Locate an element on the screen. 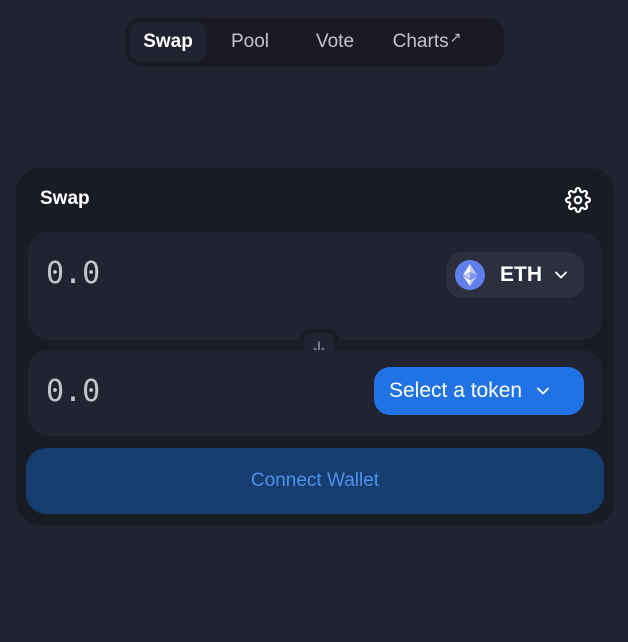 Image resolution: width=628 pixels, height=642 pixels. nav-tab-pool: Pool is located at coordinates (250, 42).